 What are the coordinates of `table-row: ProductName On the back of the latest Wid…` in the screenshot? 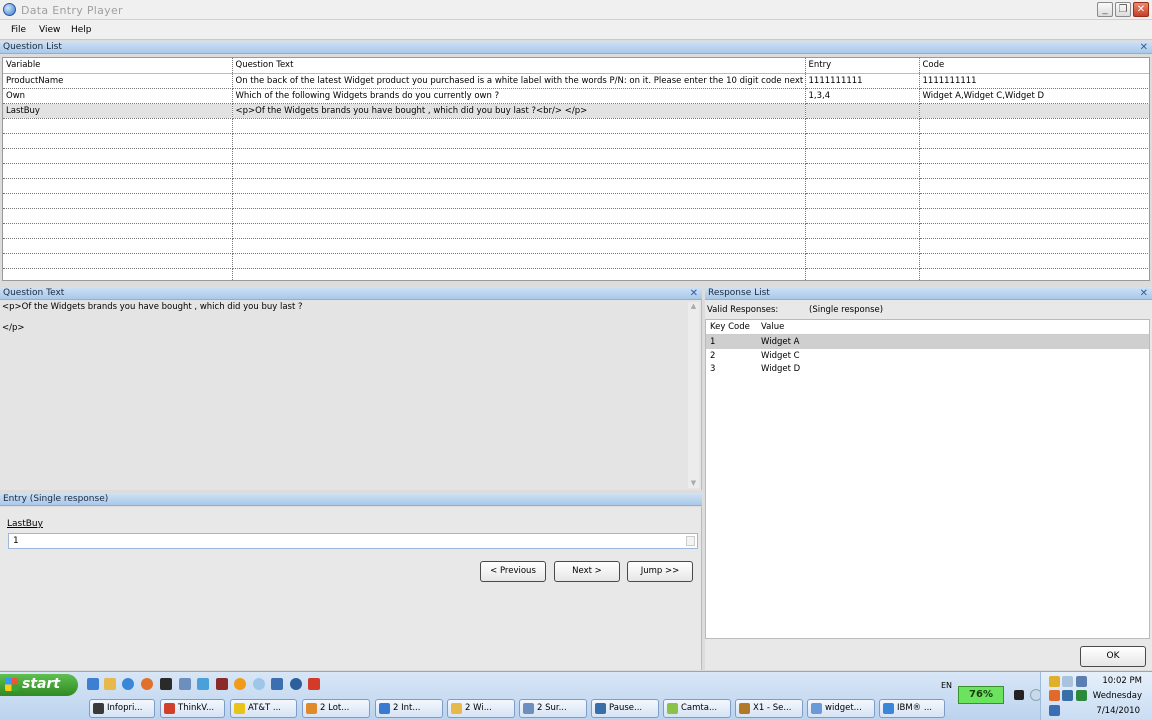 It's located at (576, 81).